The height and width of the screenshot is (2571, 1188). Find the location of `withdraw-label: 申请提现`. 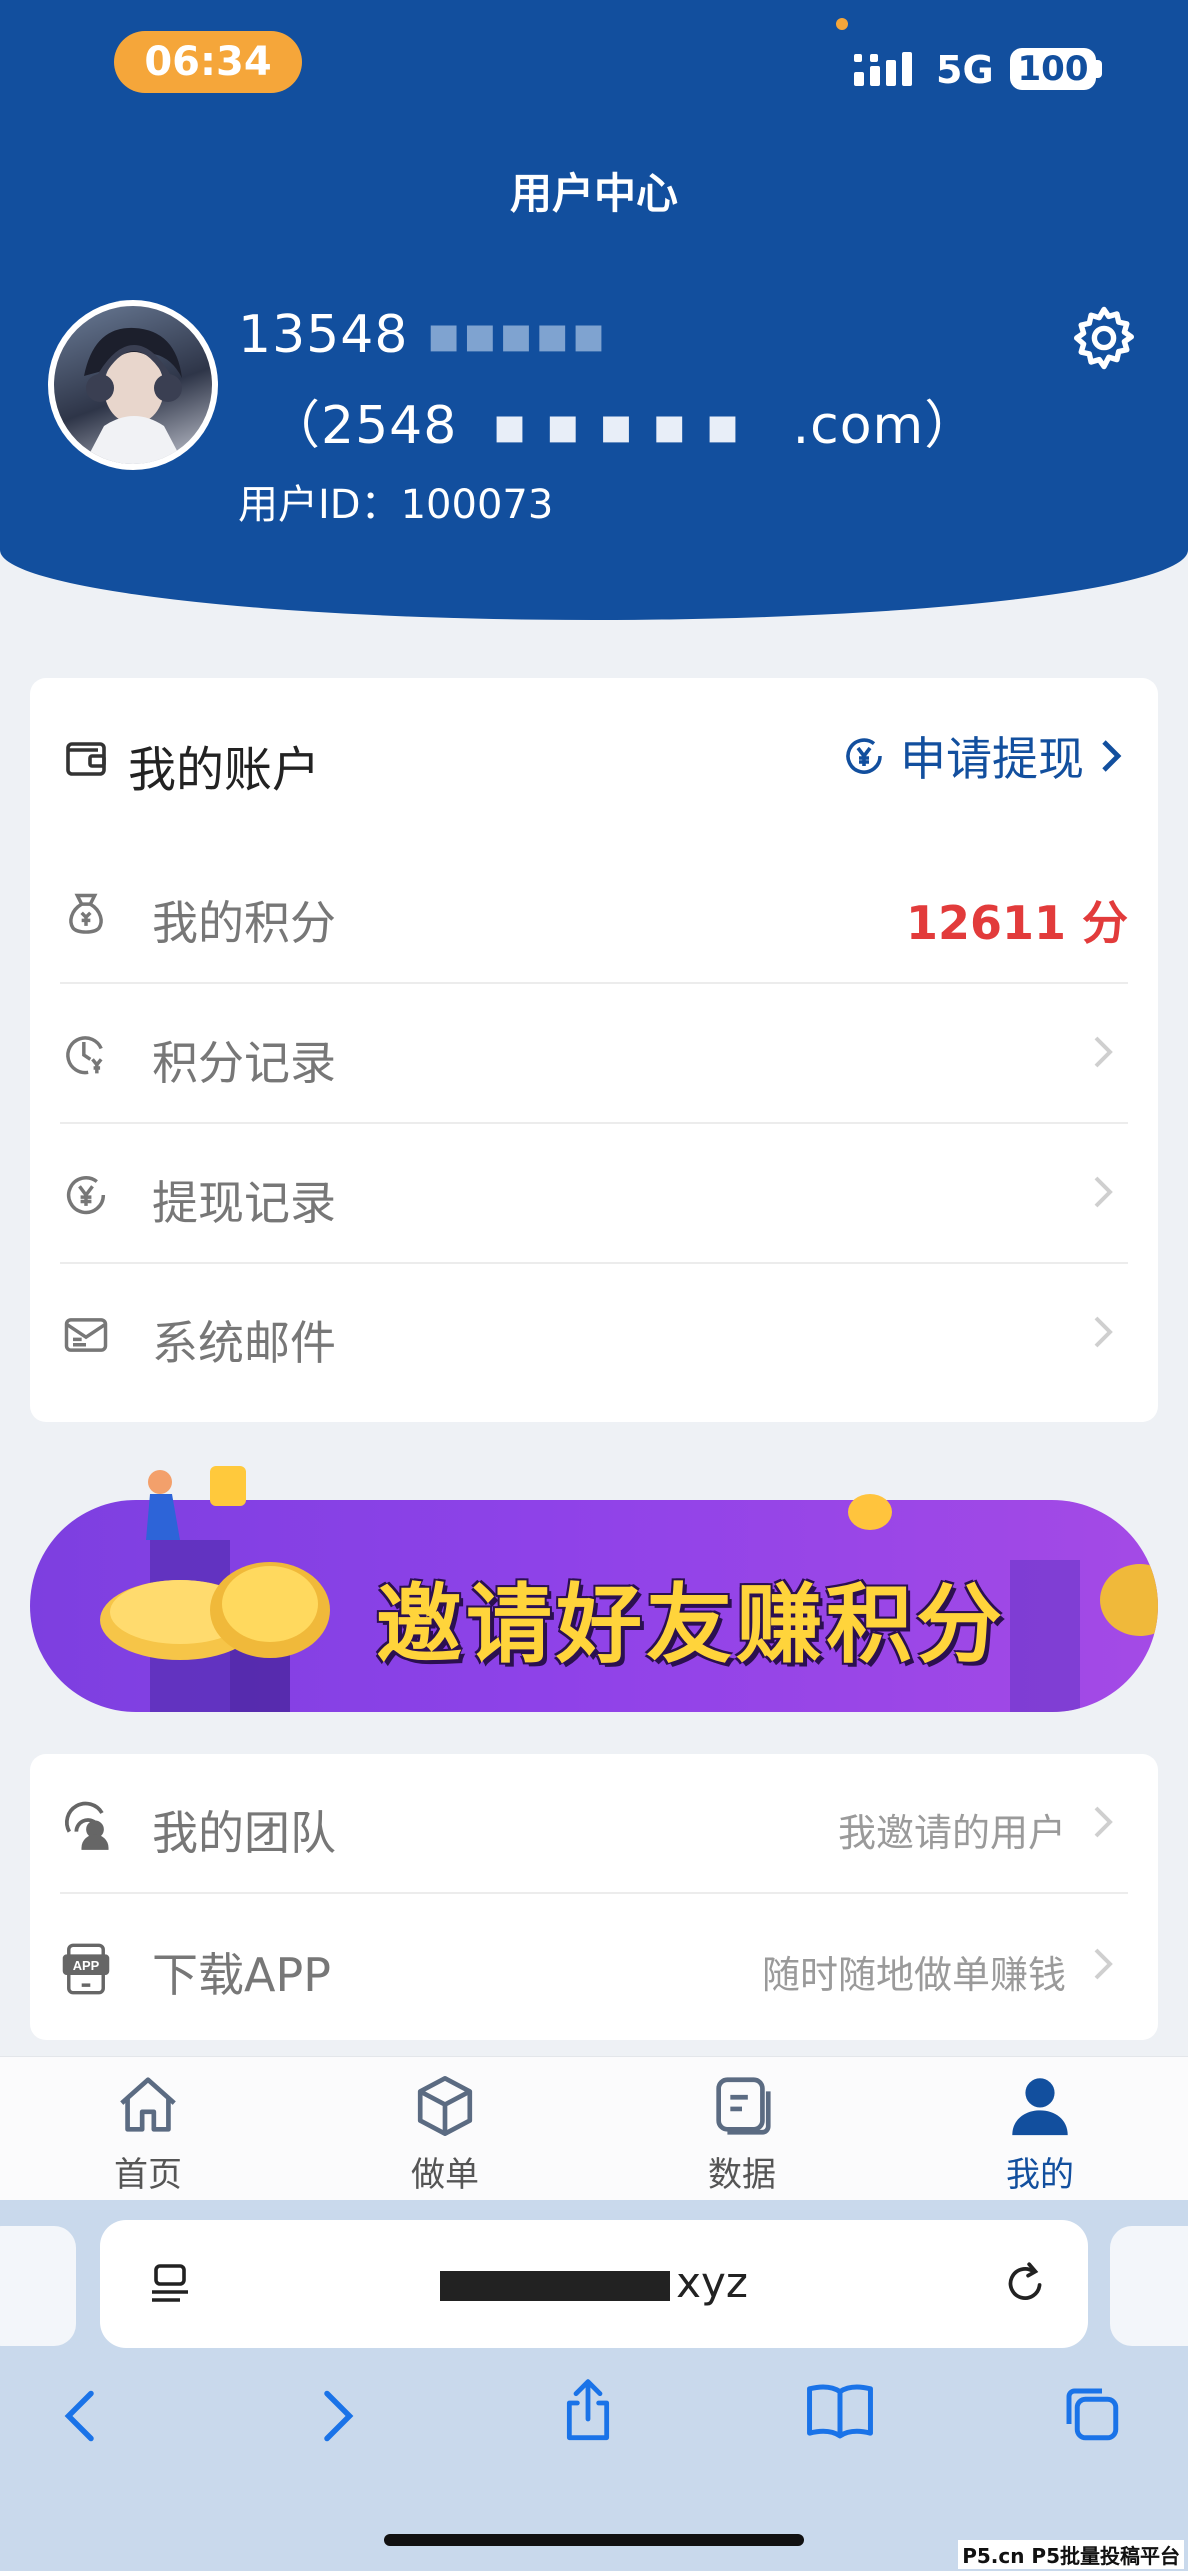

withdraw-label: 申请提现 is located at coordinates (992, 759).